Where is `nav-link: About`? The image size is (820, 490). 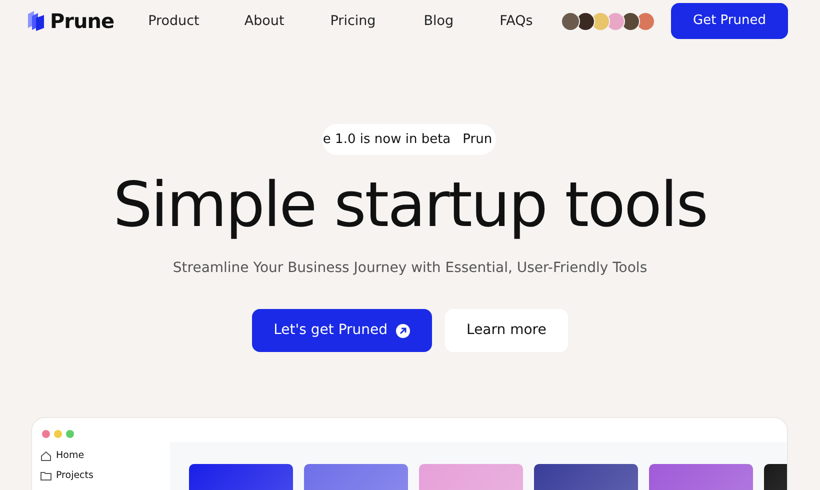 nav-link: About is located at coordinates (264, 21).